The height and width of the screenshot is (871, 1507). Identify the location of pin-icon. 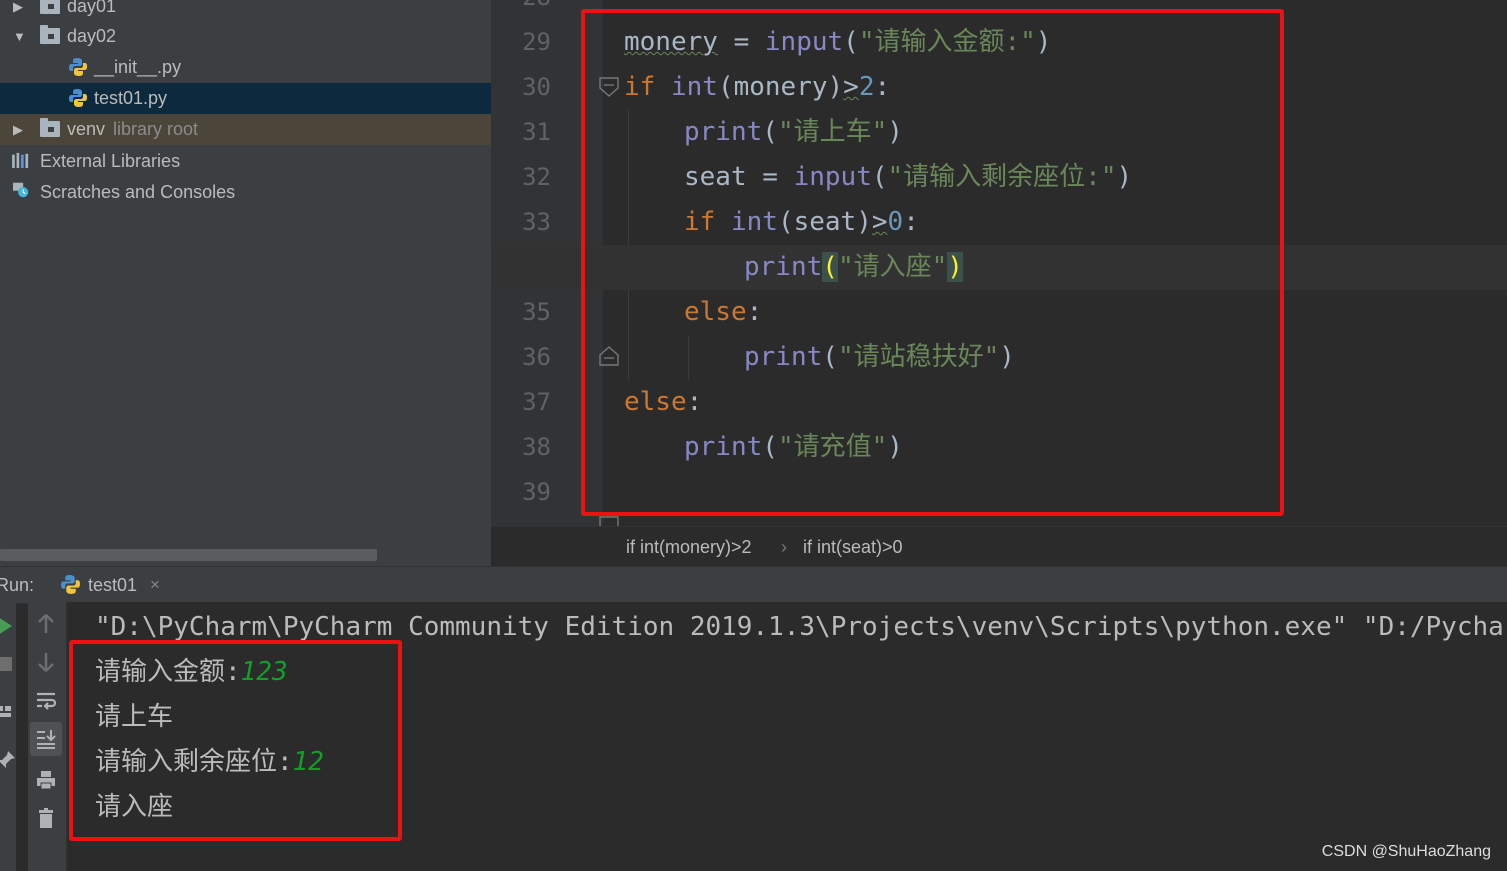
(9, 760).